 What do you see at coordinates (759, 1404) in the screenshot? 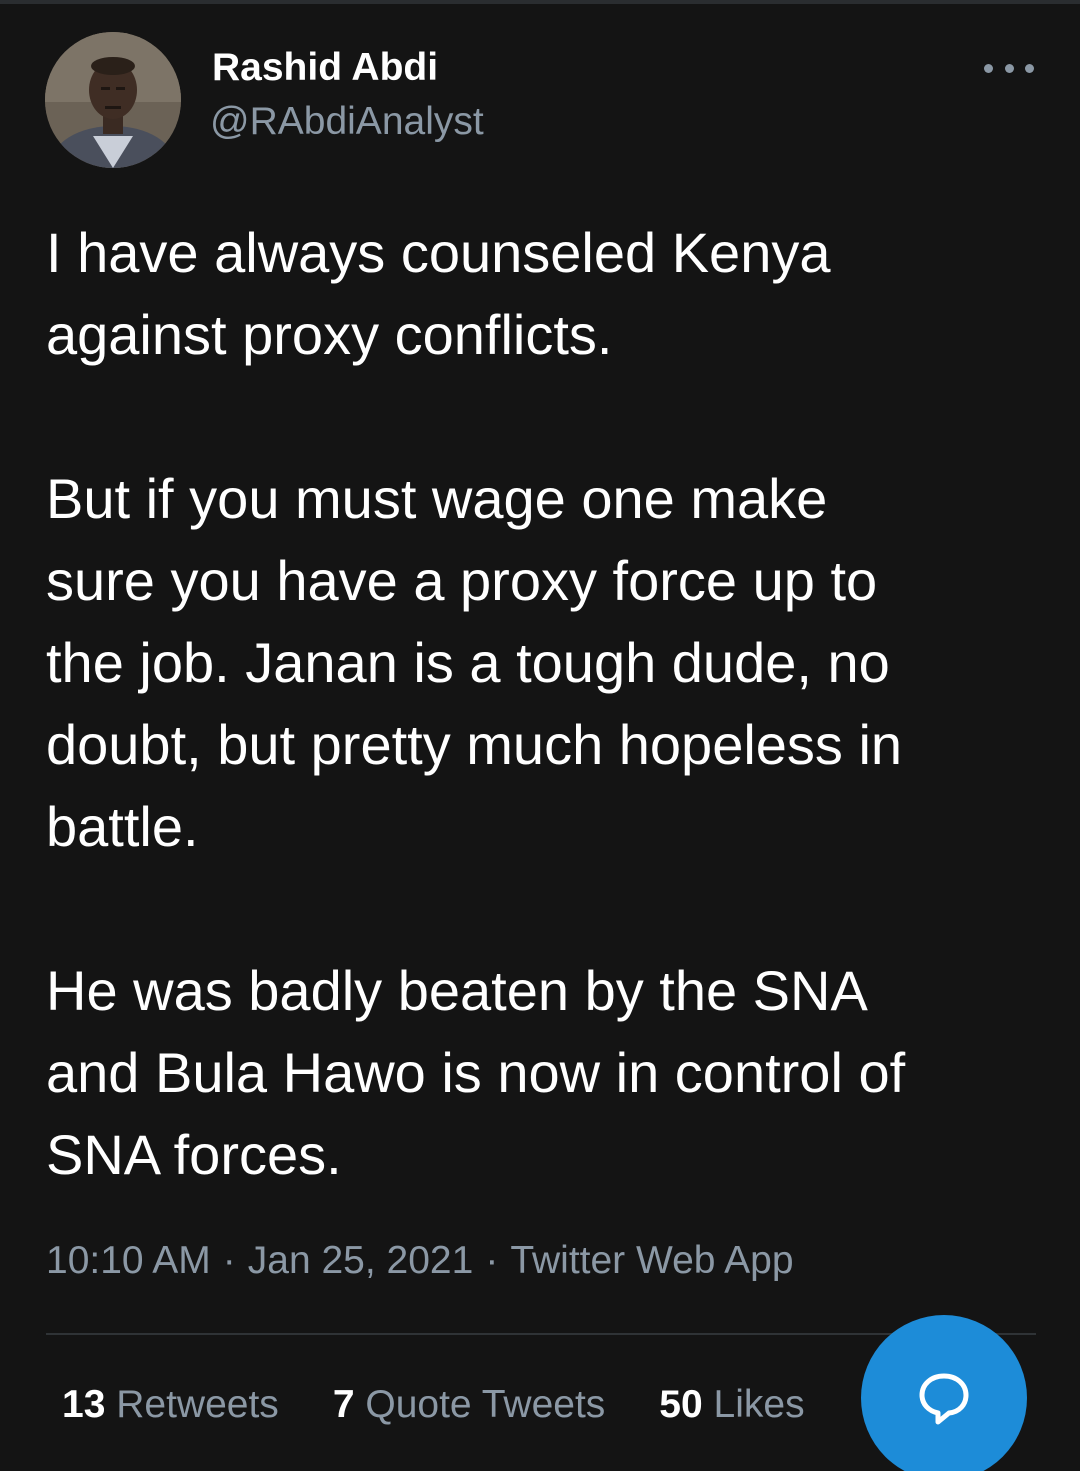
I see `likes-label: Likes` at bounding box center [759, 1404].